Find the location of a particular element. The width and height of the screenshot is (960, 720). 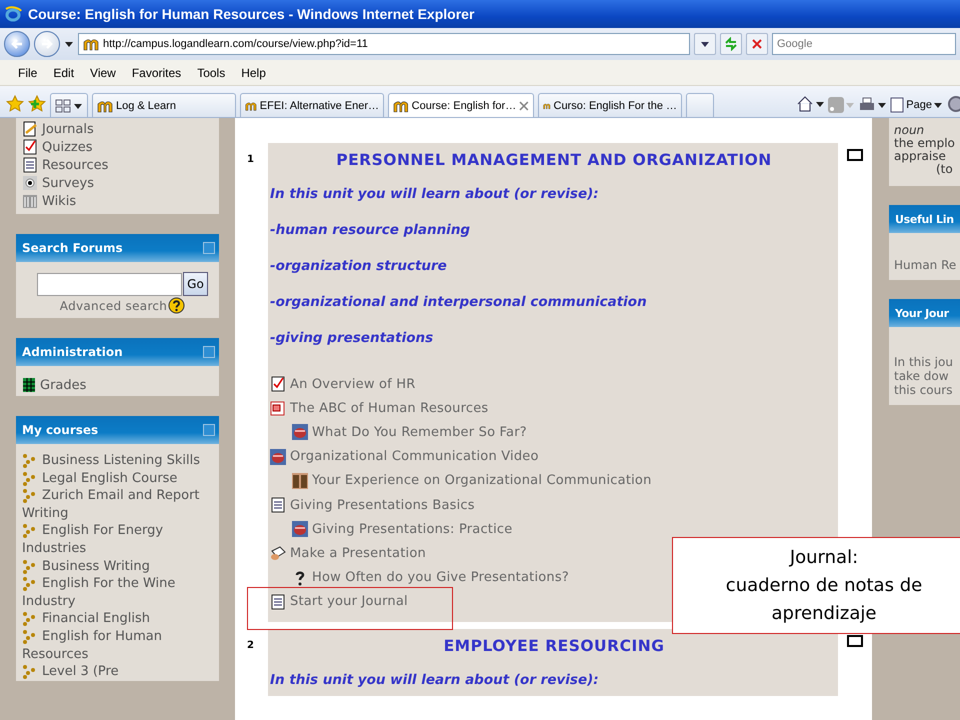

block-title: My courses is located at coordinates (60, 430).